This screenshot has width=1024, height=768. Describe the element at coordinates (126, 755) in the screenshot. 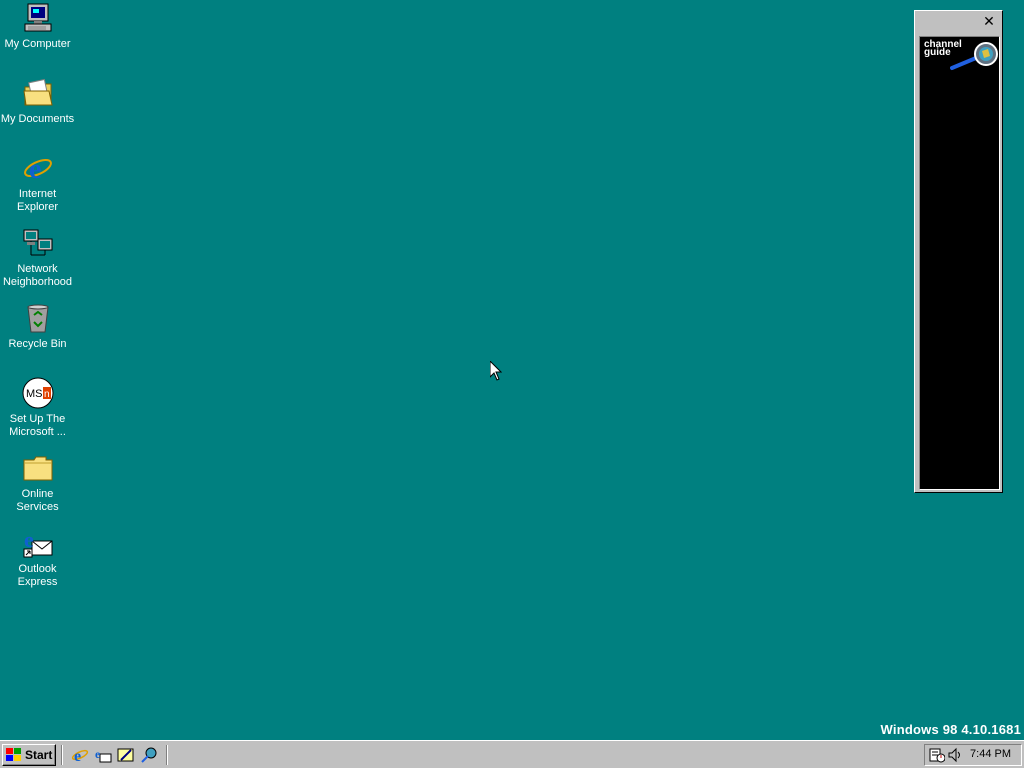

I see `quick-launch-show-desktop-icon` at that location.